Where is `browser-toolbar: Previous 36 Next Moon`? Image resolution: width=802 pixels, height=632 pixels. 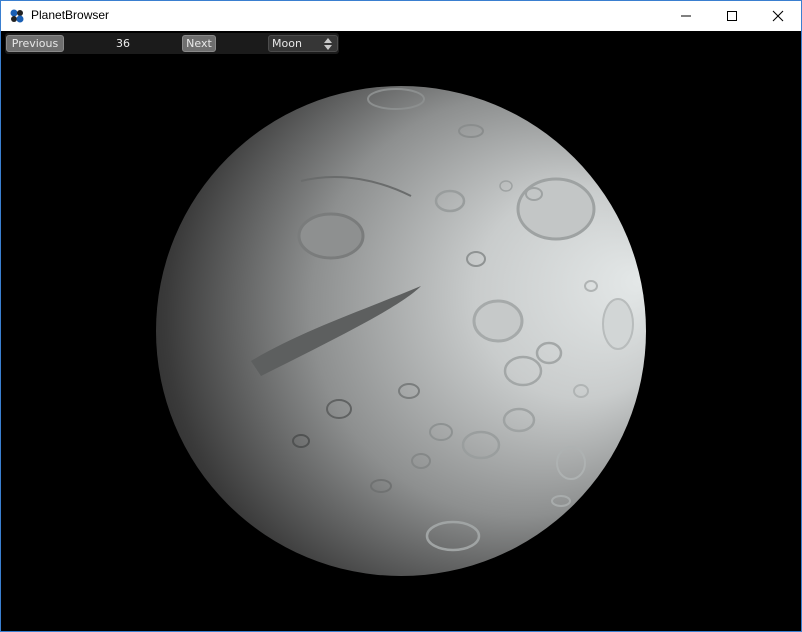
browser-toolbar: Previous 36 Next Moon is located at coordinates (172, 43).